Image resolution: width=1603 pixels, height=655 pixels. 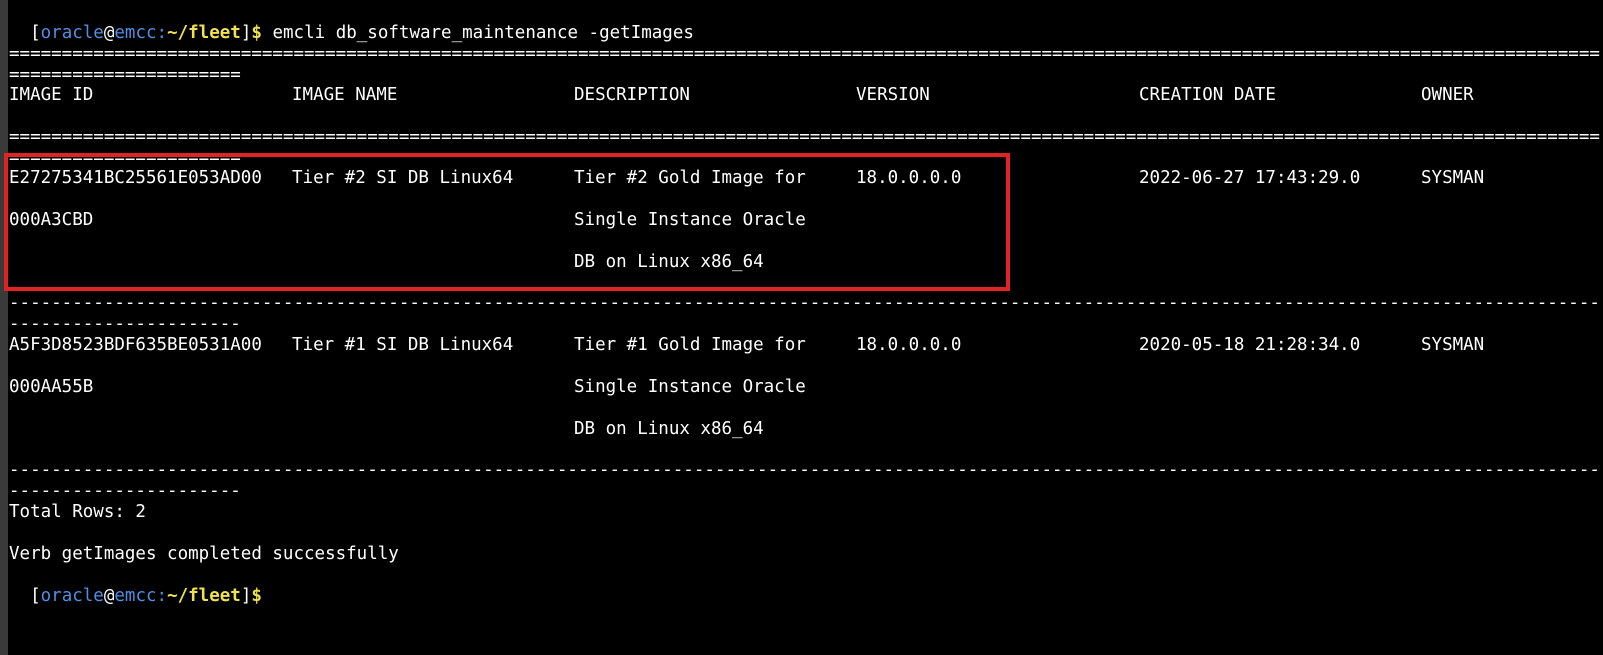 I want to click on final-prompt-dollar: $, so click(x=256, y=596).